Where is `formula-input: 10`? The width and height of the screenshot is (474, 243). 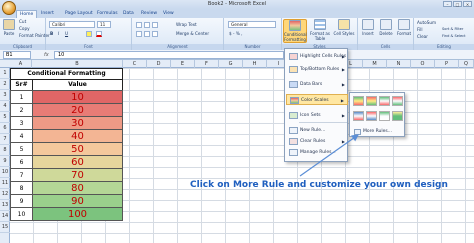
formula-input: 10 is located at coordinates (169, 55).